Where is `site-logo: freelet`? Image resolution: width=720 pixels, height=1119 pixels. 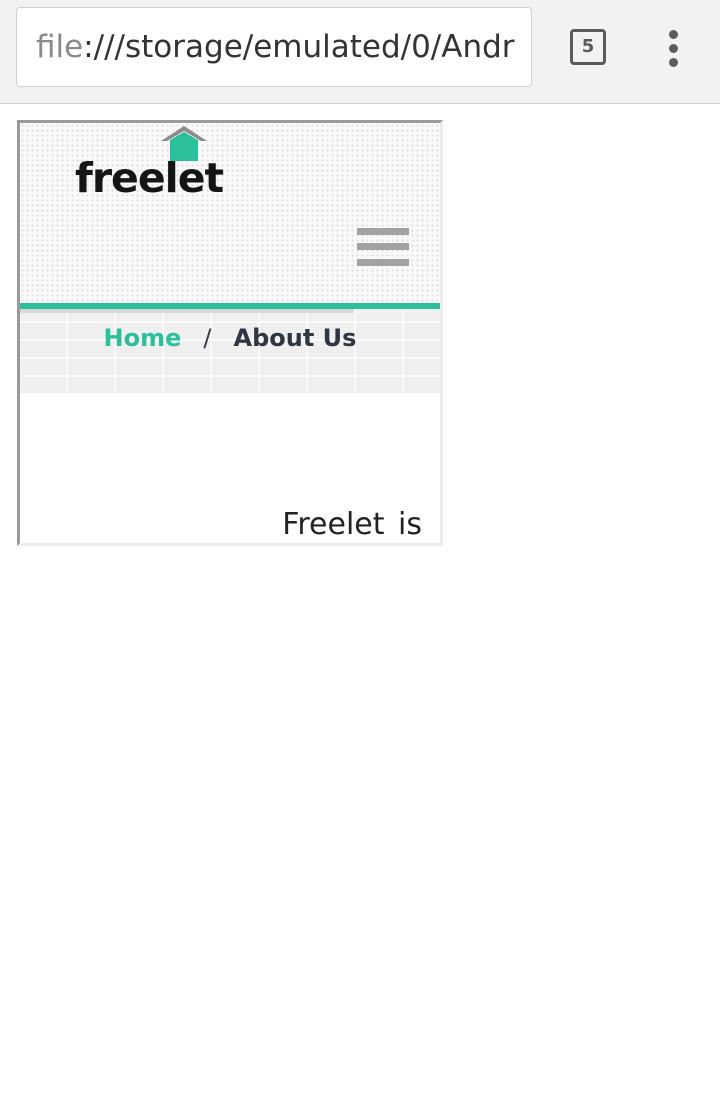
site-logo: freelet is located at coordinates (149, 166).